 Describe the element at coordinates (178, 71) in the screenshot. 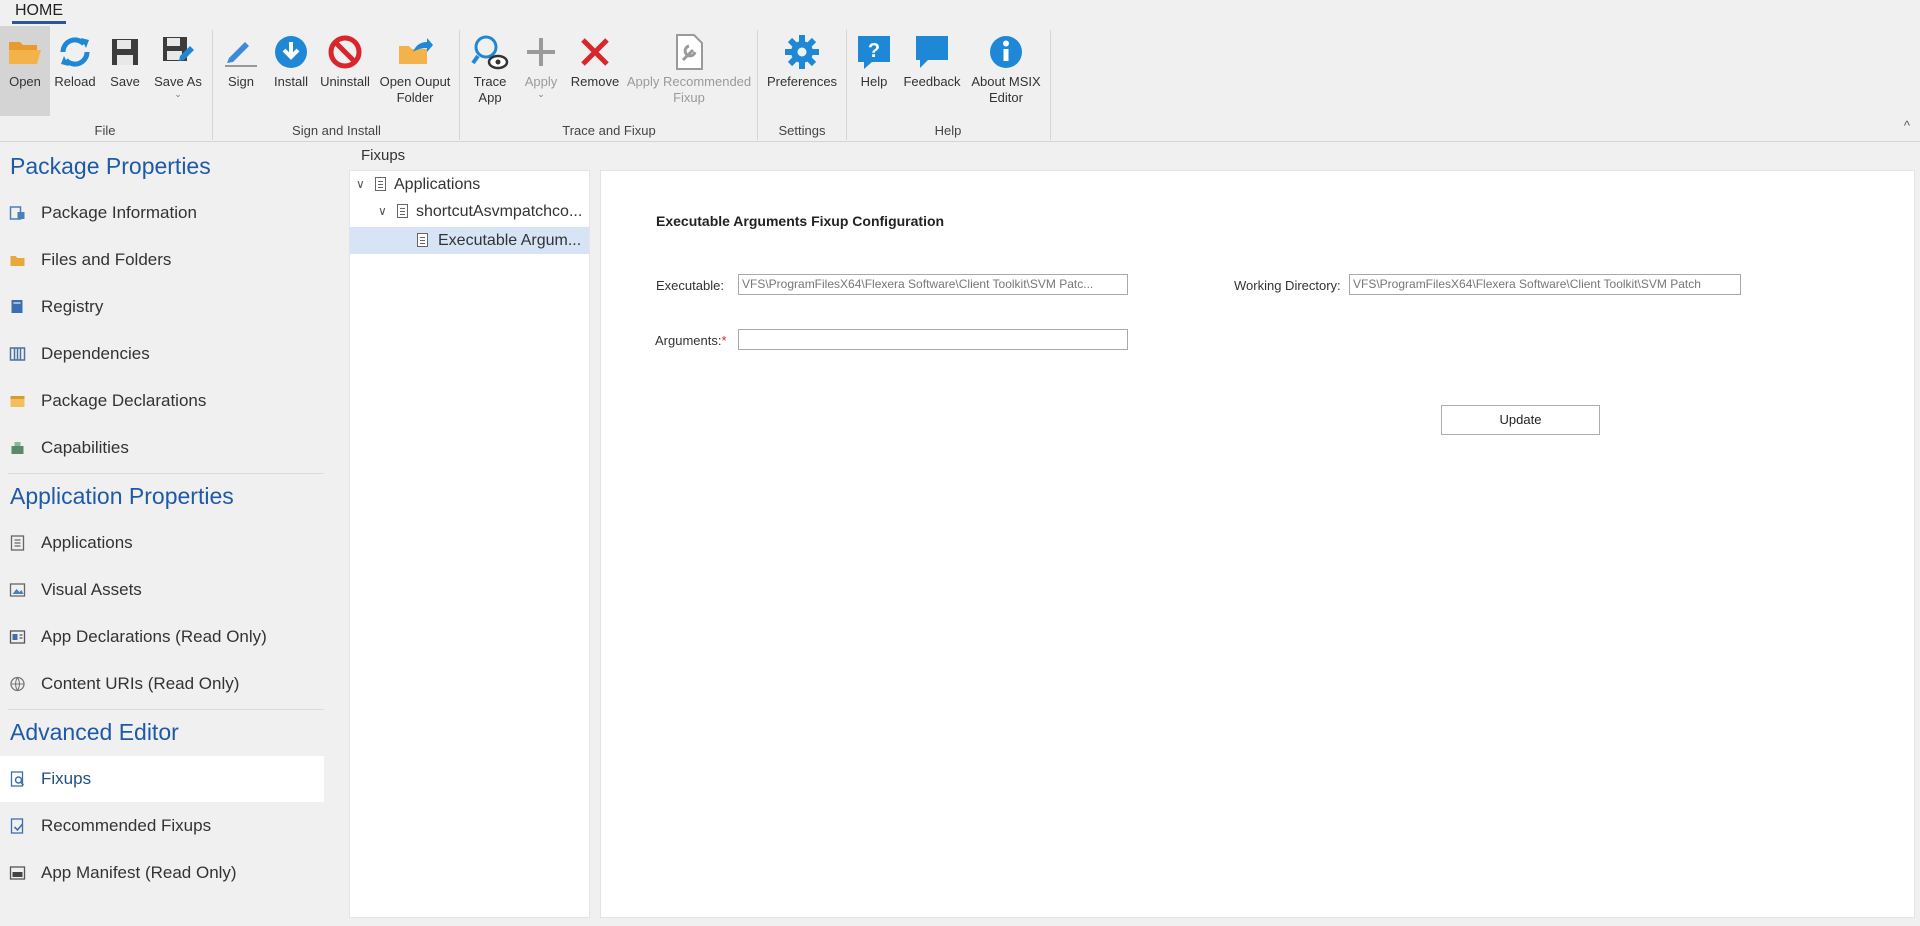

I see `save-as-button: Save As ⌄` at that location.